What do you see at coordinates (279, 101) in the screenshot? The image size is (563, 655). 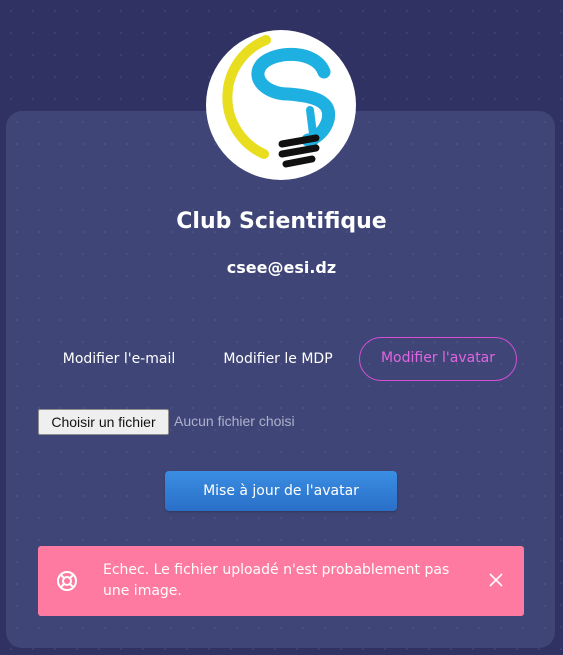 I see `lightbulb-logo-icon` at bounding box center [279, 101].